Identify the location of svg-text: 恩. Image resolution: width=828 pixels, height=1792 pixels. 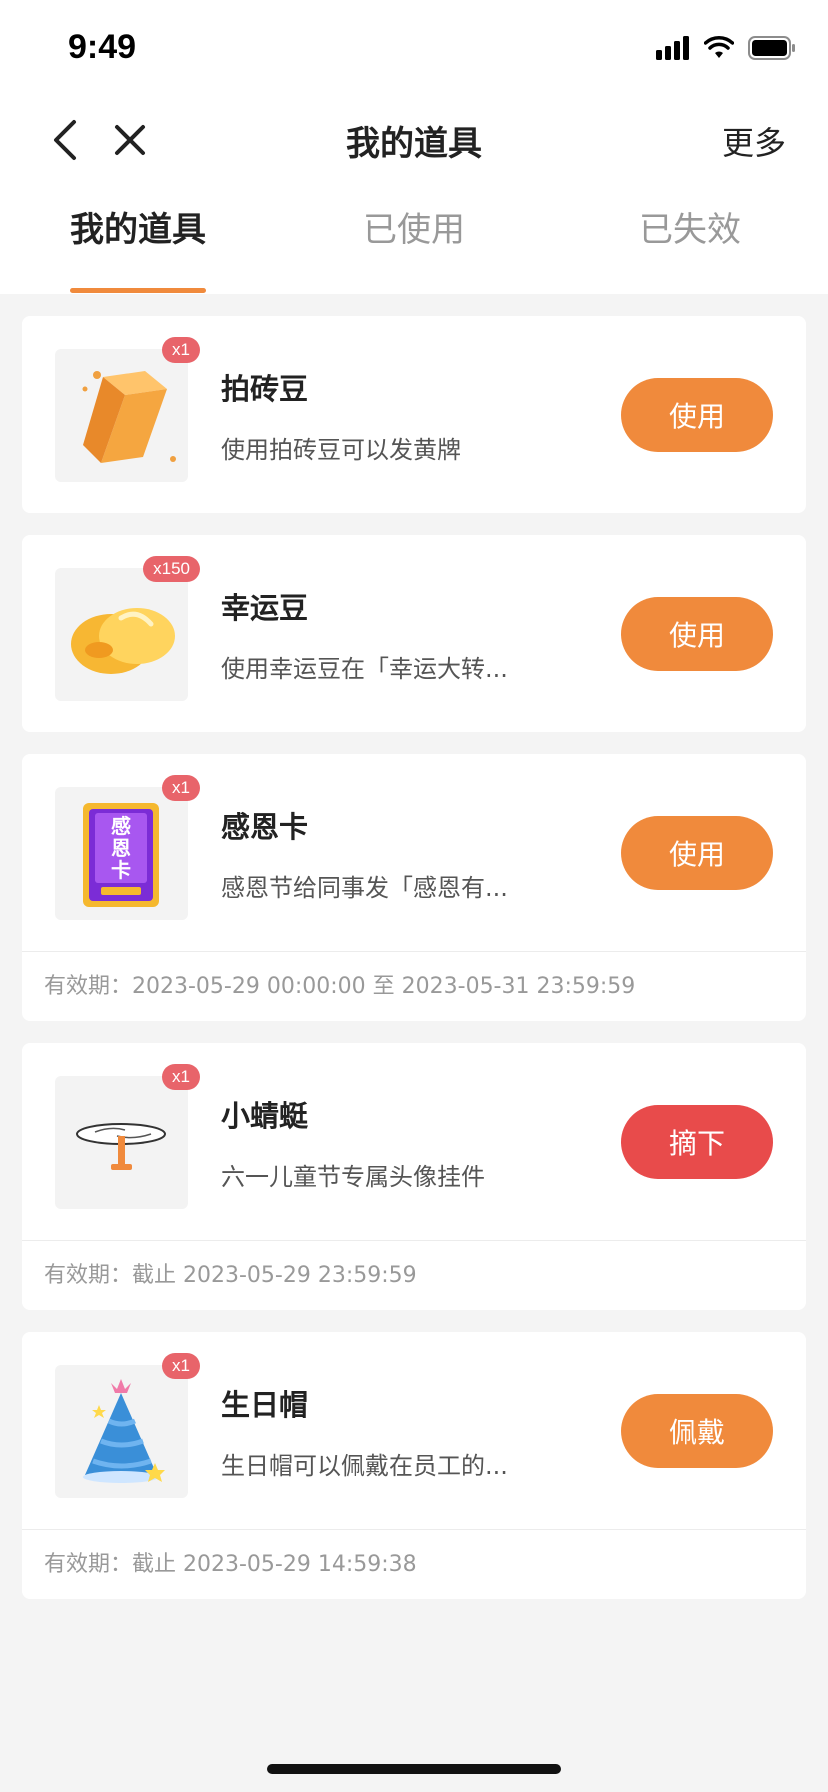
(121, 848).